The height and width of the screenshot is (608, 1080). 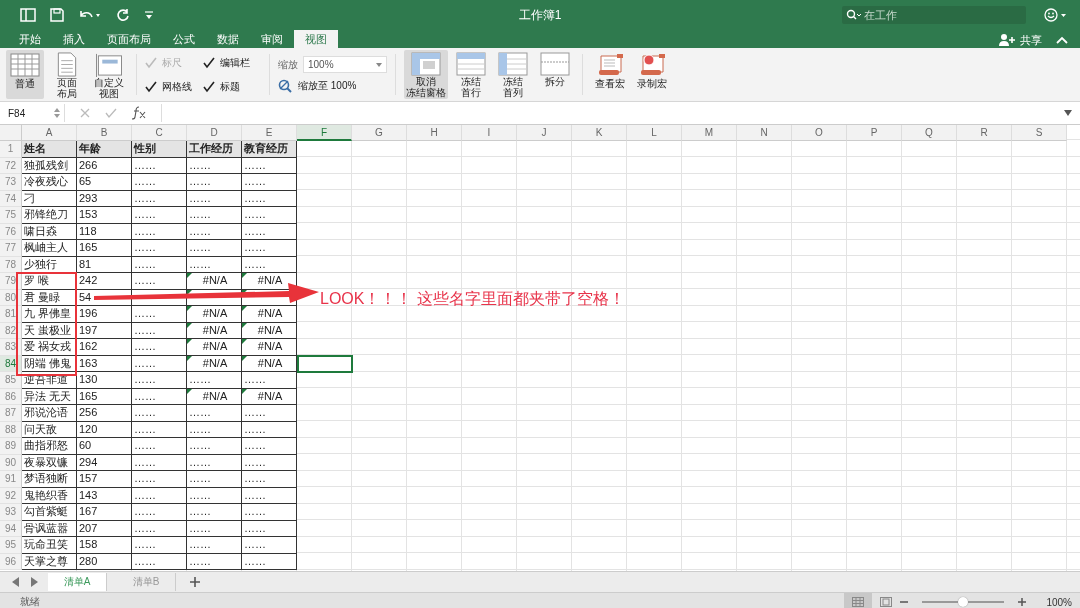 I want to click on view-button: 普通, so click(x=25, y=74).